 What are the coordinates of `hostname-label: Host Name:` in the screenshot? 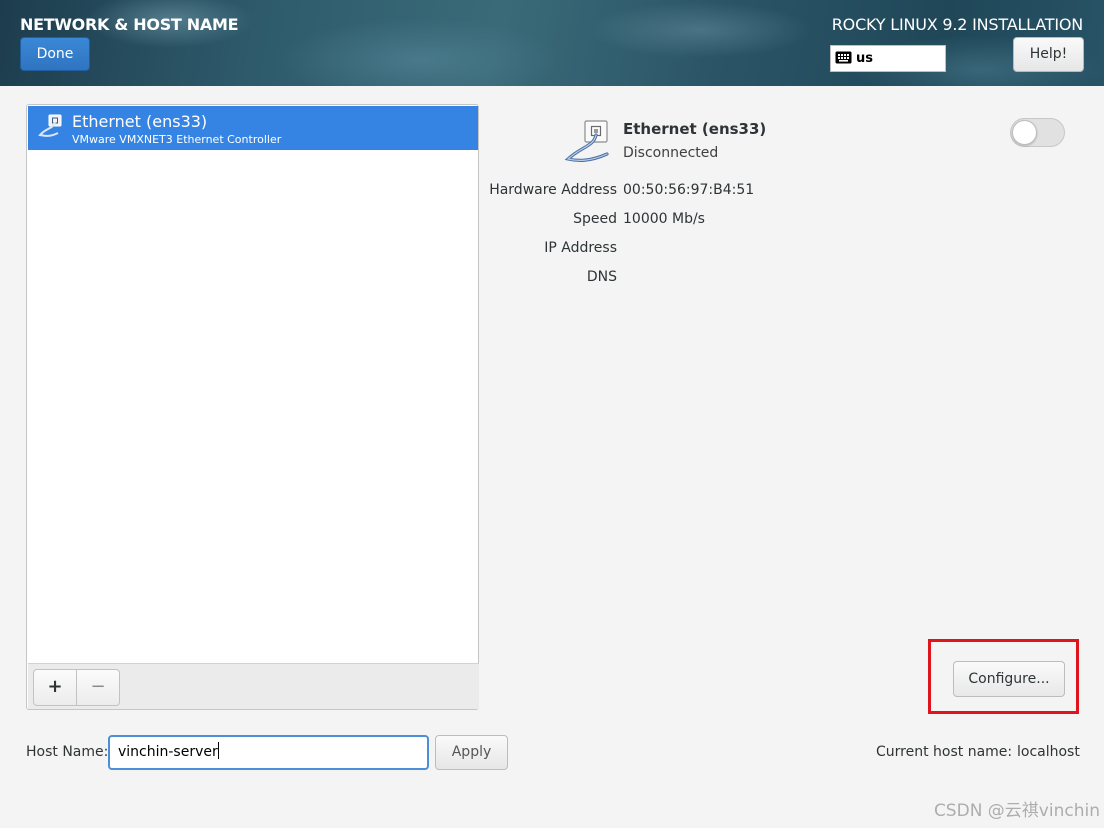 It's located at (67, 752).